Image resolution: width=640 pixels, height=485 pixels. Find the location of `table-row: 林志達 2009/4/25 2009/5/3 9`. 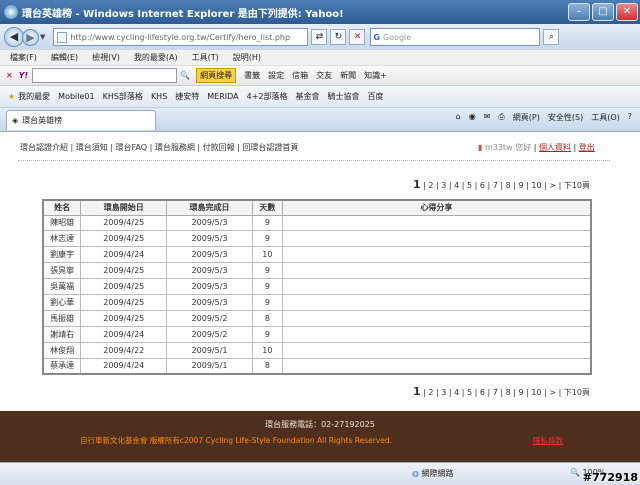

table-row: 林志達 2009/4/25 2009/5/3 9 is located at coordinates (317, 239).